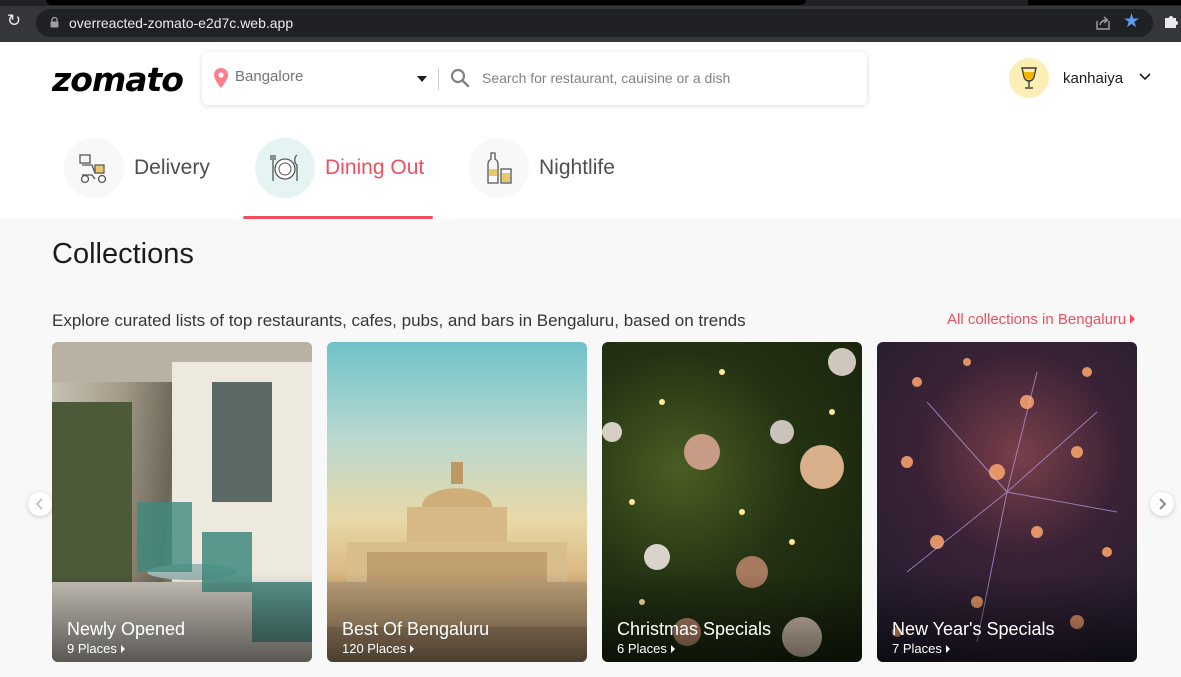 The image size is (1181, 677). Describe the element at coordinates (92, 648) in the screenshot. I see `card-count-label: 9 Places` at that location.